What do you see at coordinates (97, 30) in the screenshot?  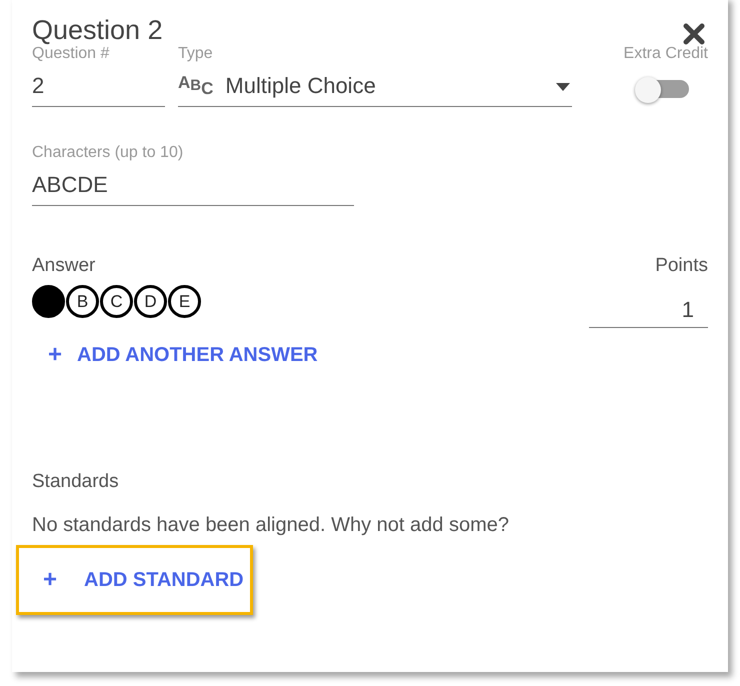 I see `dialog-title: Question 2` at bounding box center [97, 30].